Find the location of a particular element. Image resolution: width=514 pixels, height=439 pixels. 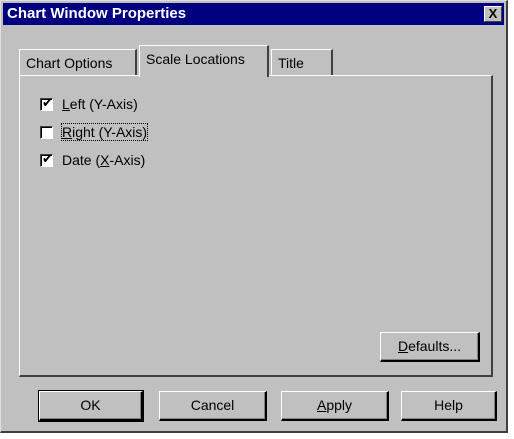

window-title: Chart Window Properties is located at coordinates (97, 13).